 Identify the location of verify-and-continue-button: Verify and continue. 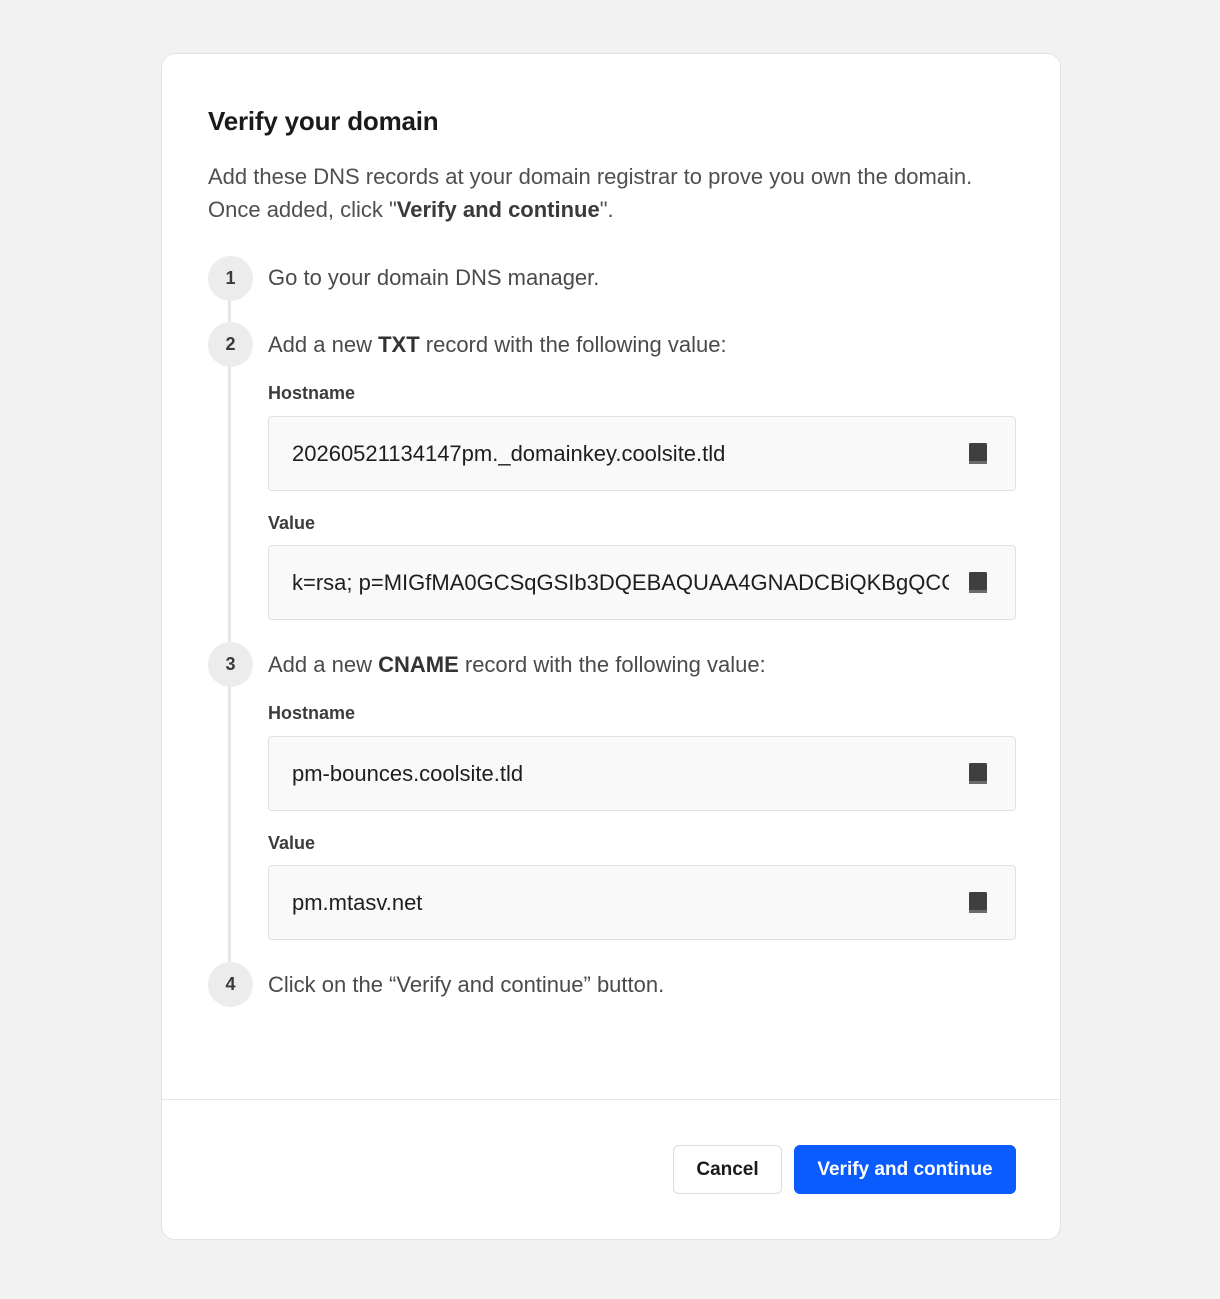
(905, 1169).